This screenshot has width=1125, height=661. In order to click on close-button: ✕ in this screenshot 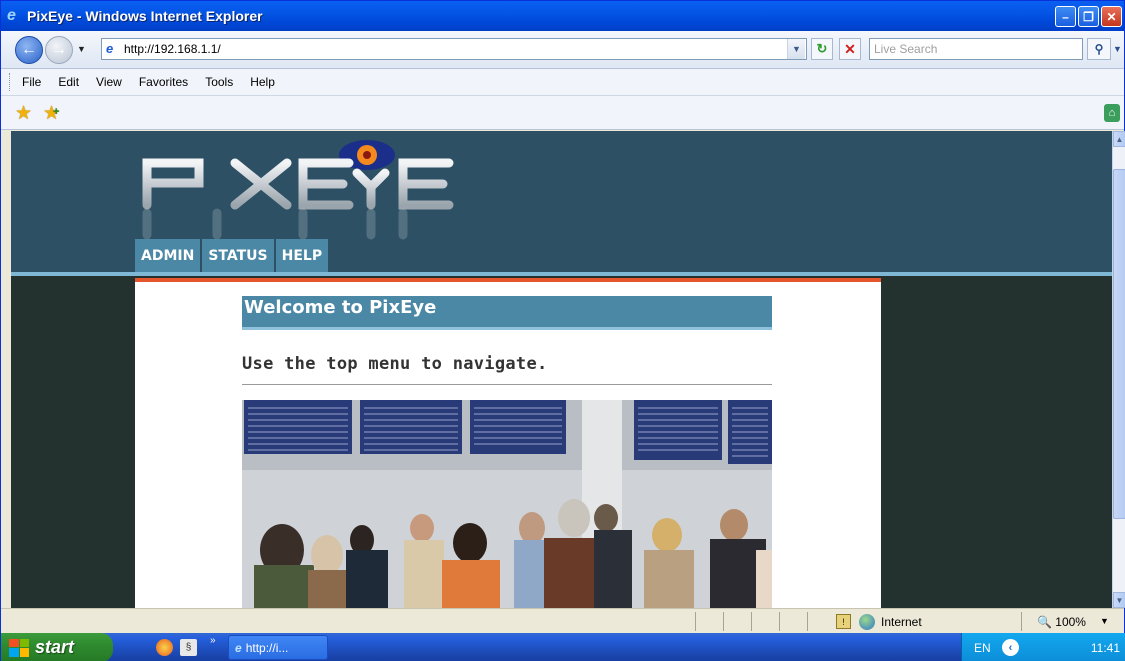, I will do `click(1111, 16)`.